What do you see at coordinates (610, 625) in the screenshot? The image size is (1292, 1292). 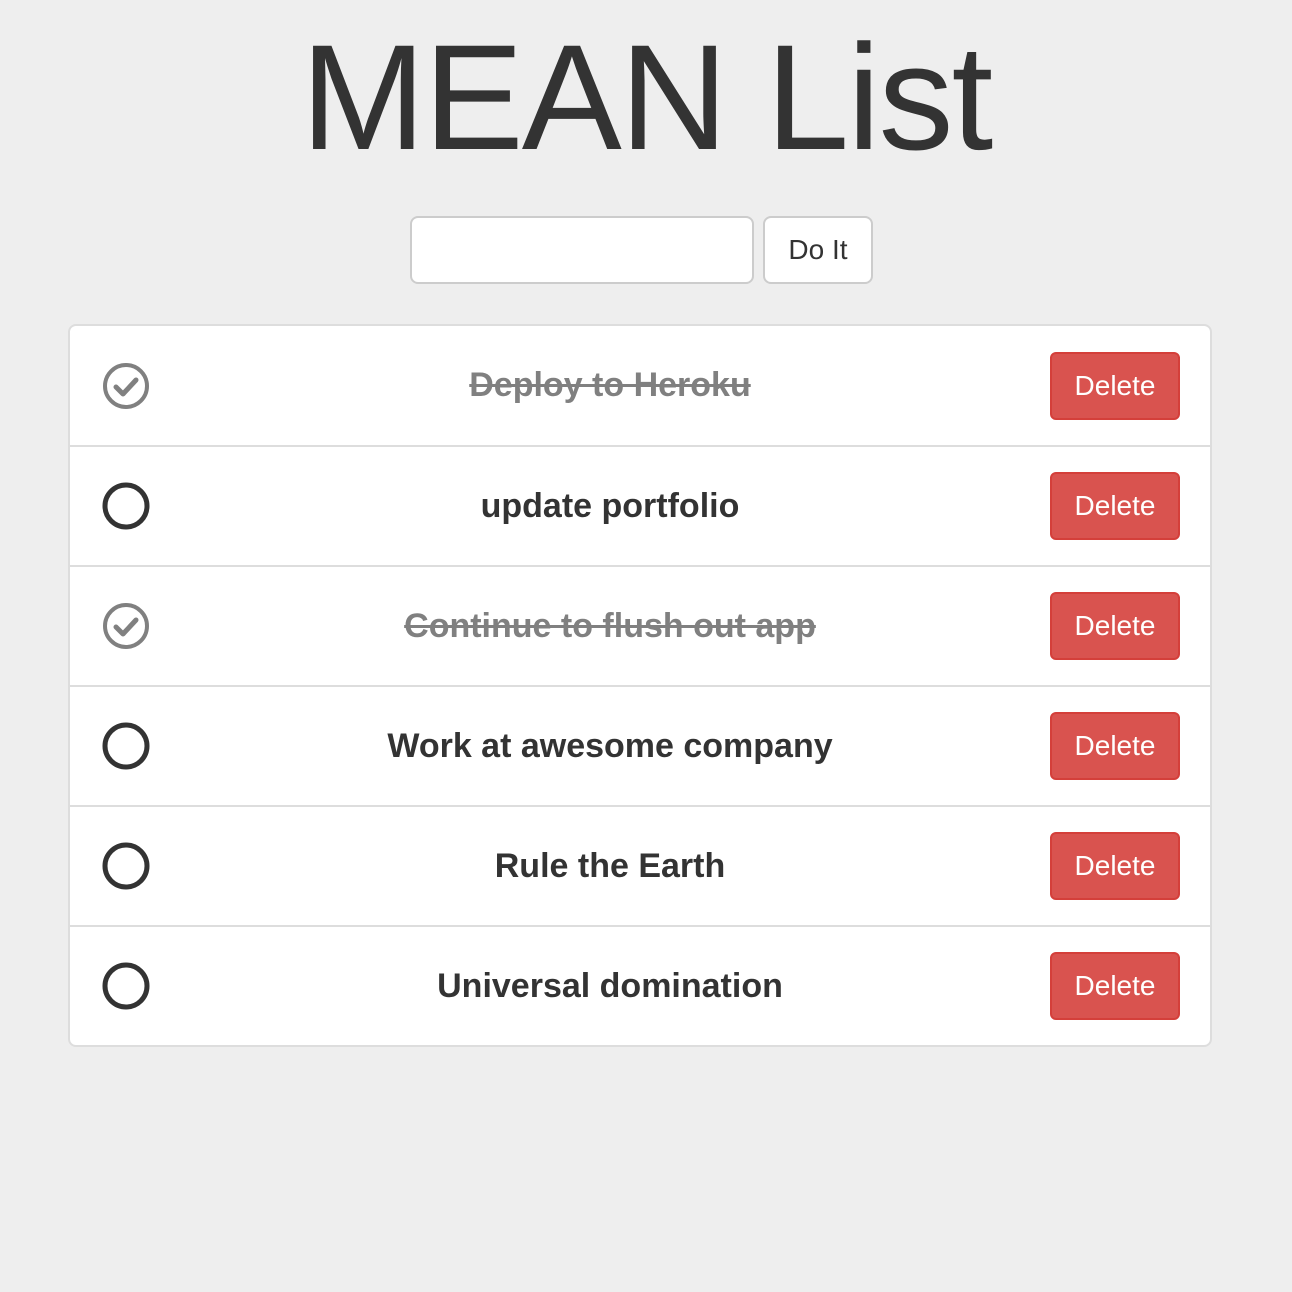 I see `task-text: Continue to flush out app` at bounding box center [610, 625].